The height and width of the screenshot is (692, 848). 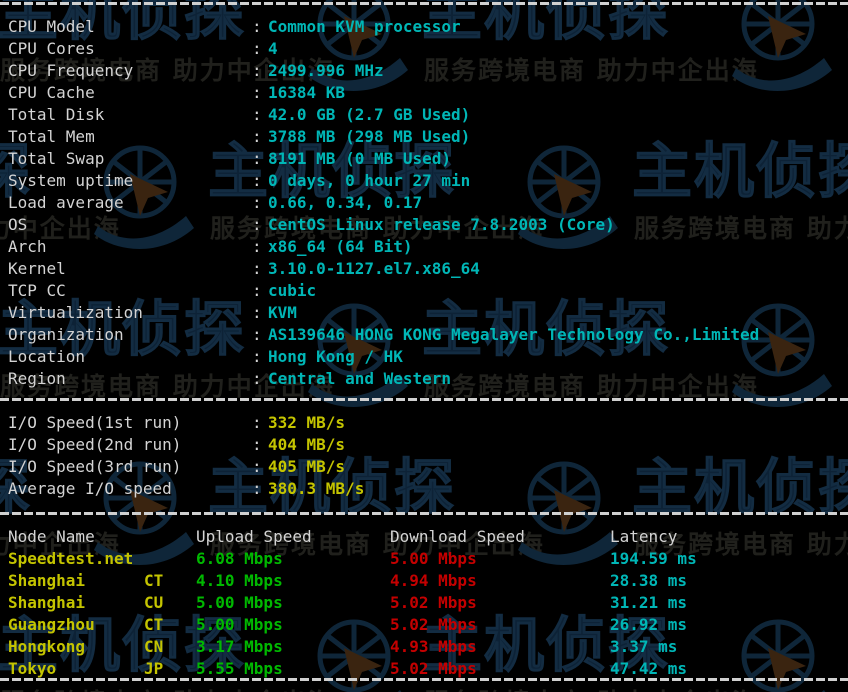 What do you see at coordinates (340, 246) in the screenshot?
I see `system-info-value: x86_64 (64 Bit)` at bounding box center [340, 246].